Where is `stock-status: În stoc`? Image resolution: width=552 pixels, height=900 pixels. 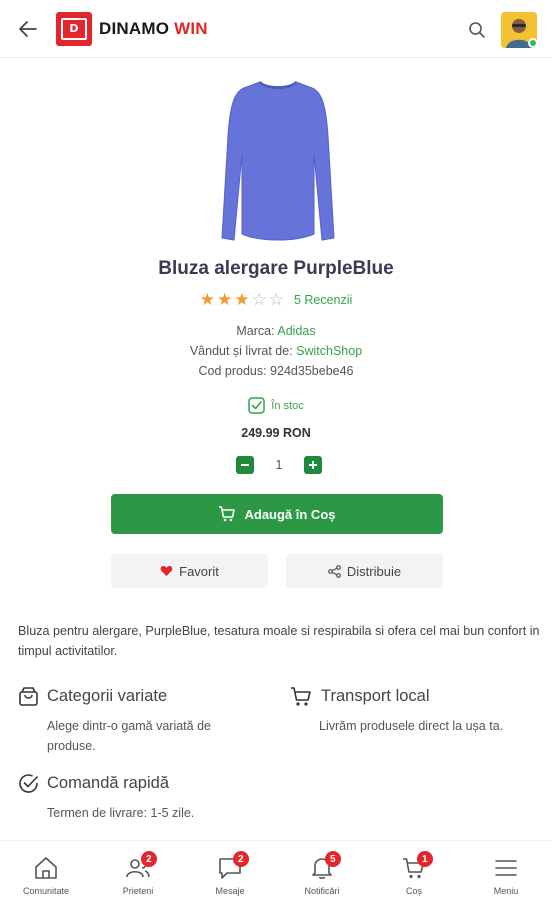 stock-status: În stoc is located at coordinates (276, 405).